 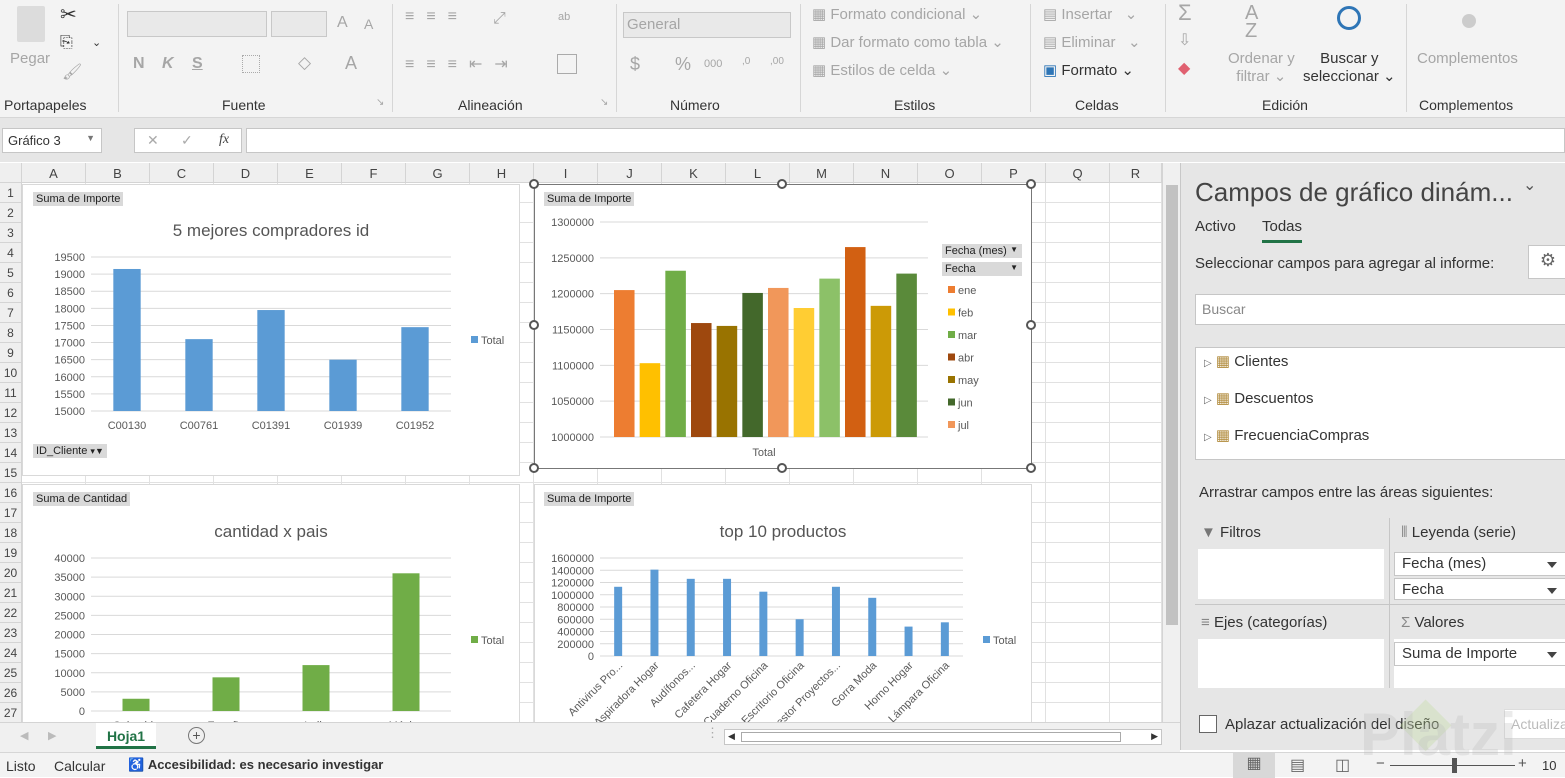 What do you see at coordinates (1088, 70) in the screenshot?
I see `format-button: ▣ Formato ⌄` at bounding box center [1088, 70].